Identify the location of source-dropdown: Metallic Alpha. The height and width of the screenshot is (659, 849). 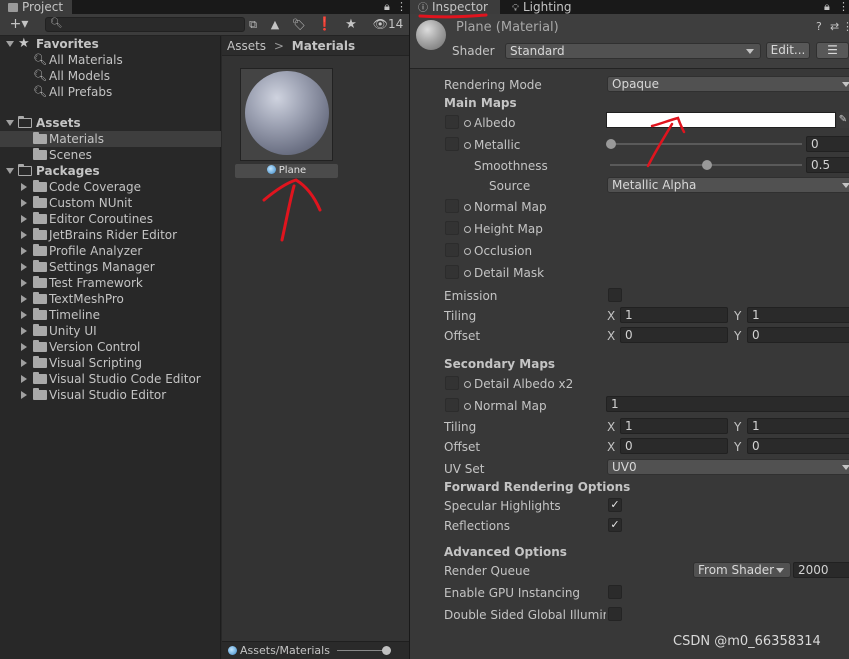
(728, 185).